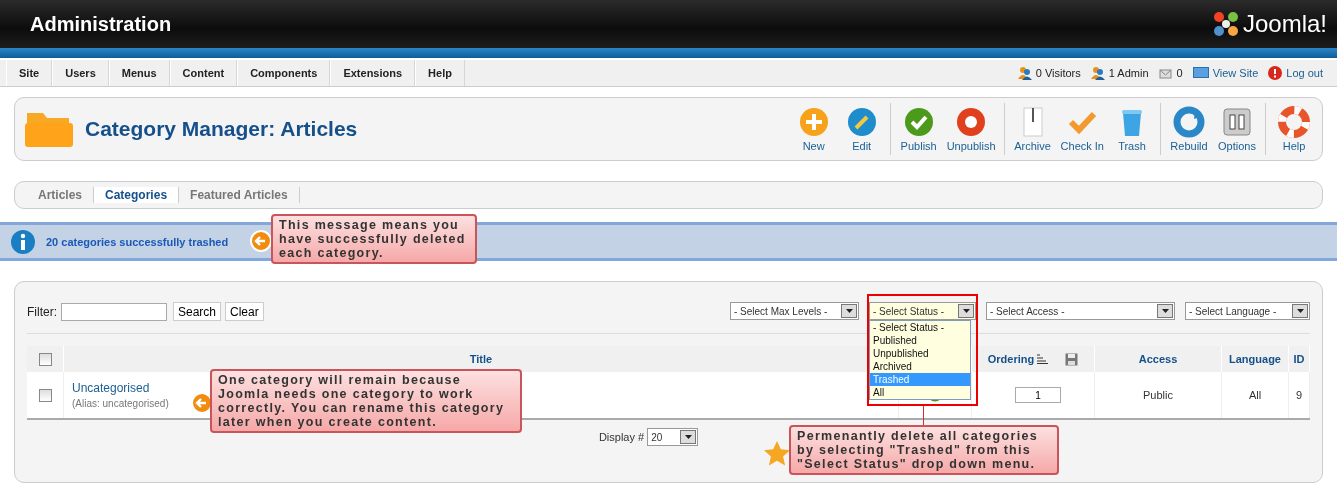  Describe the element at coordinates (1275, 73) in the screenshot. I see `logout-icon` at that location.